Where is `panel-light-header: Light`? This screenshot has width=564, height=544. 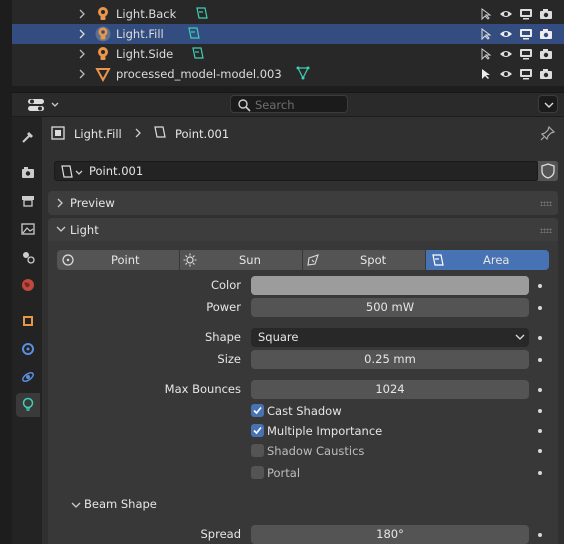
panel-light-header: Light is located at coordinates (303, 230).